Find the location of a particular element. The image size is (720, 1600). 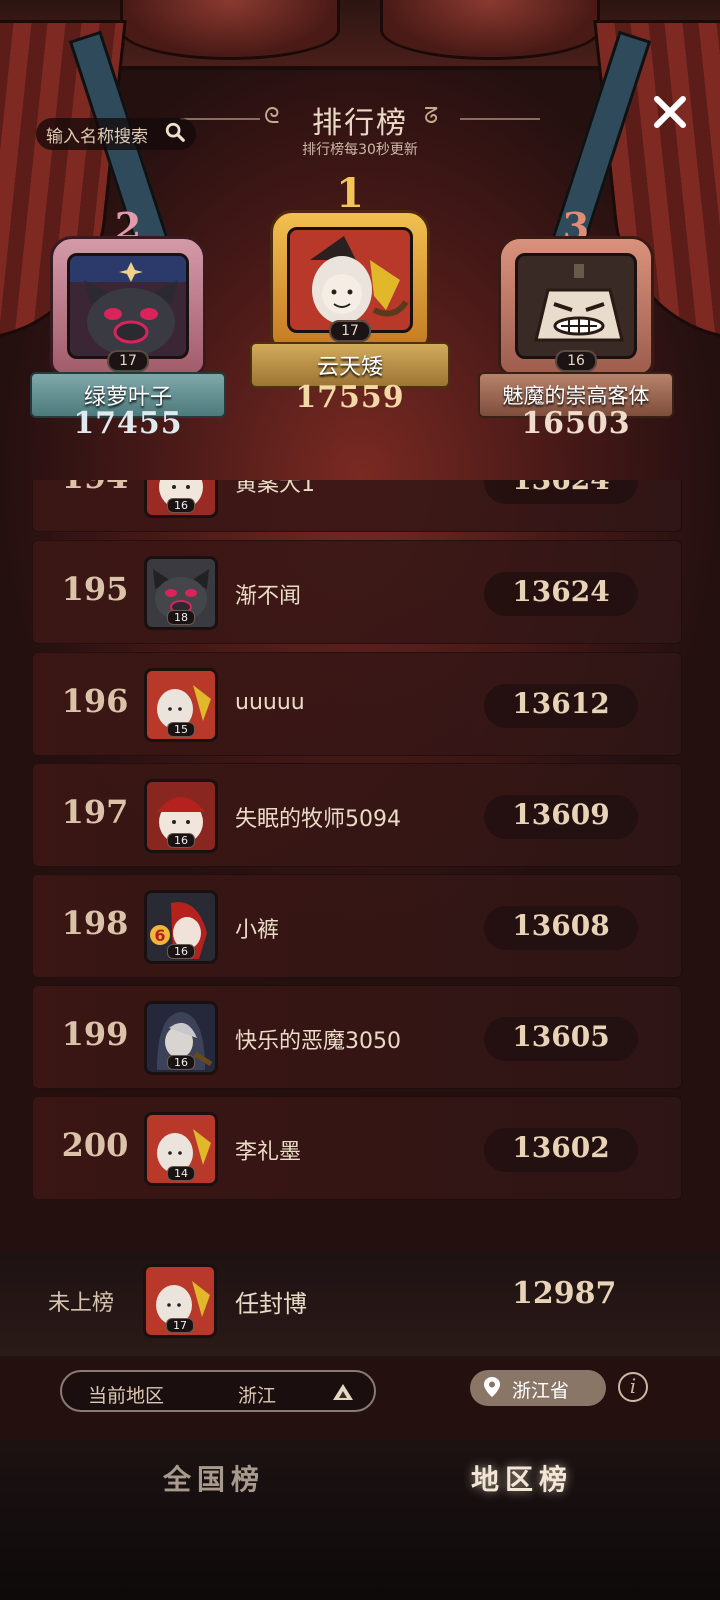

row-level: 17 is located at coordinates (180, 1325).